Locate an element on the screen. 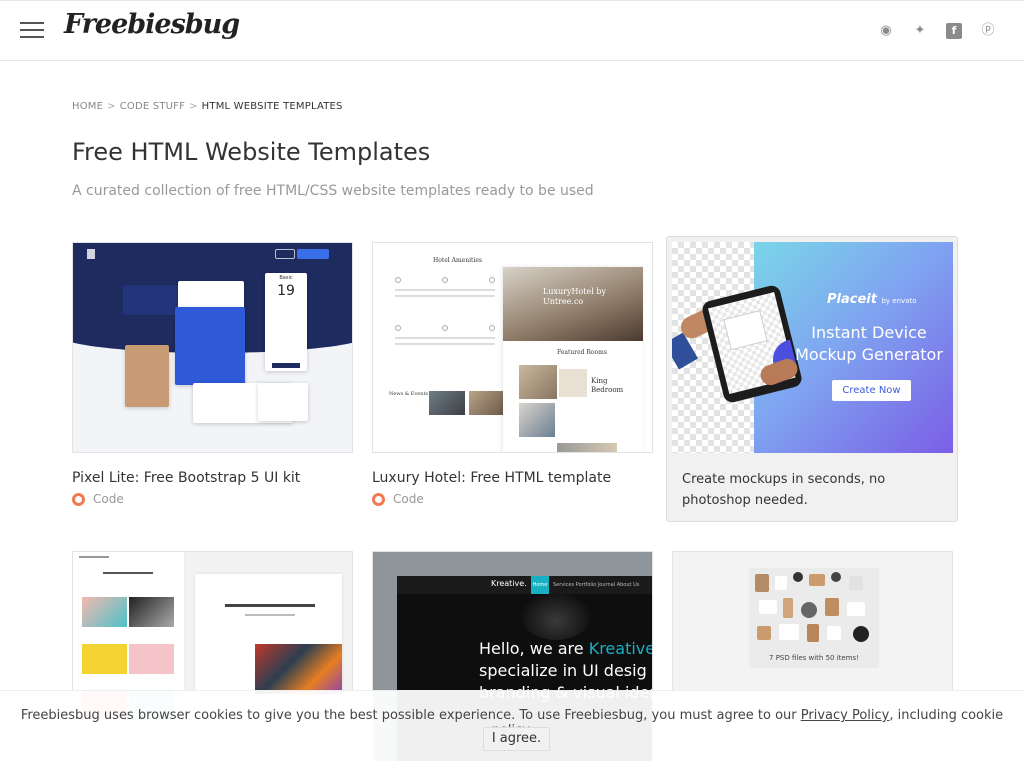 Image resolution: width=1024 pixels, height=768 pixels. breadcrumb: HOME > CODE STUFF > HTML WEBSITE TEMPLATES is located at coordinates (207, 106).